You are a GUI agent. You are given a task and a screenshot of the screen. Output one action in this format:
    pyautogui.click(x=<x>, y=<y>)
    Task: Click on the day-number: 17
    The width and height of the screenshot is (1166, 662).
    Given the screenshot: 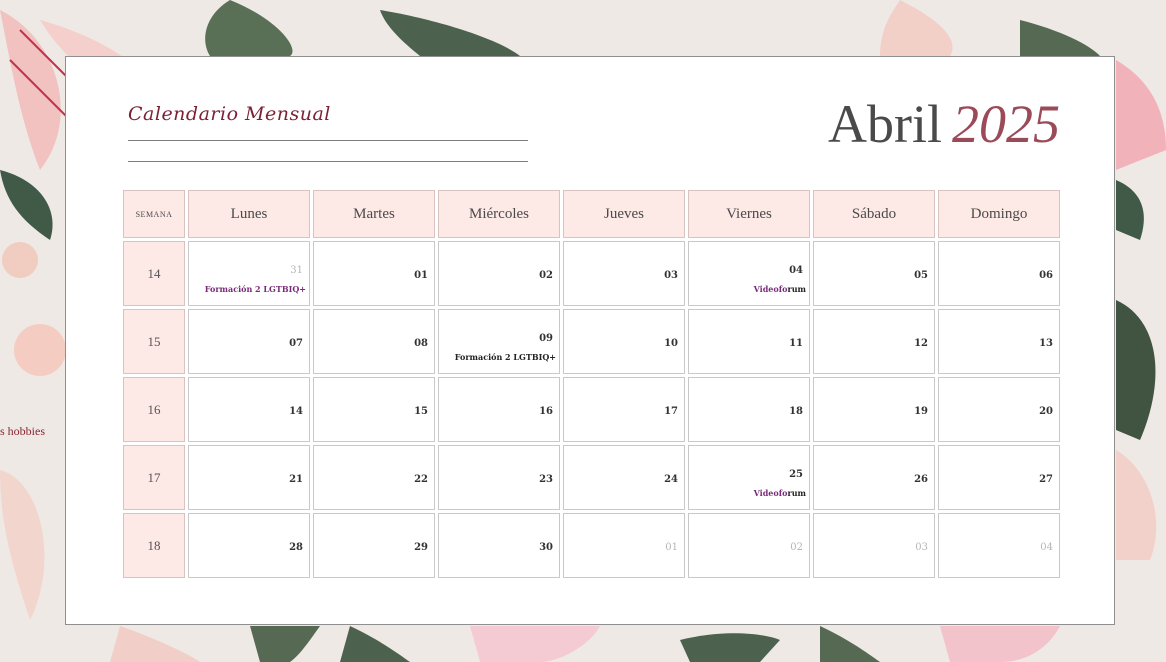 What is the action you would take?
    pyautogui.click(x=671, y=411)
    